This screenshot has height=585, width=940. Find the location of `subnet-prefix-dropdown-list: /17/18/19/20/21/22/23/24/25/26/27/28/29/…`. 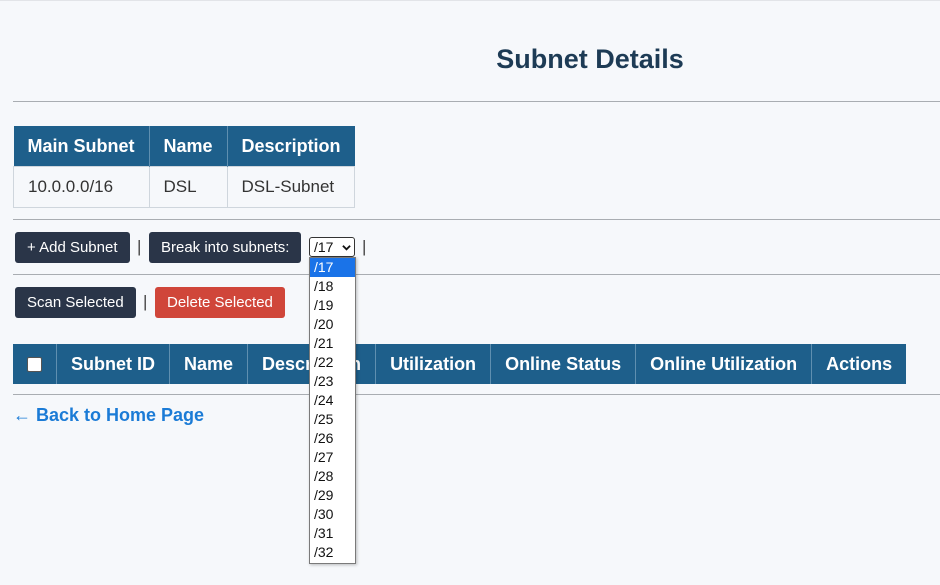

subnet-prefix-dropdown-list: /17/18/19/20/21/22/23/24/25/26/27/28/29/… is located at coordinates (332, 410).